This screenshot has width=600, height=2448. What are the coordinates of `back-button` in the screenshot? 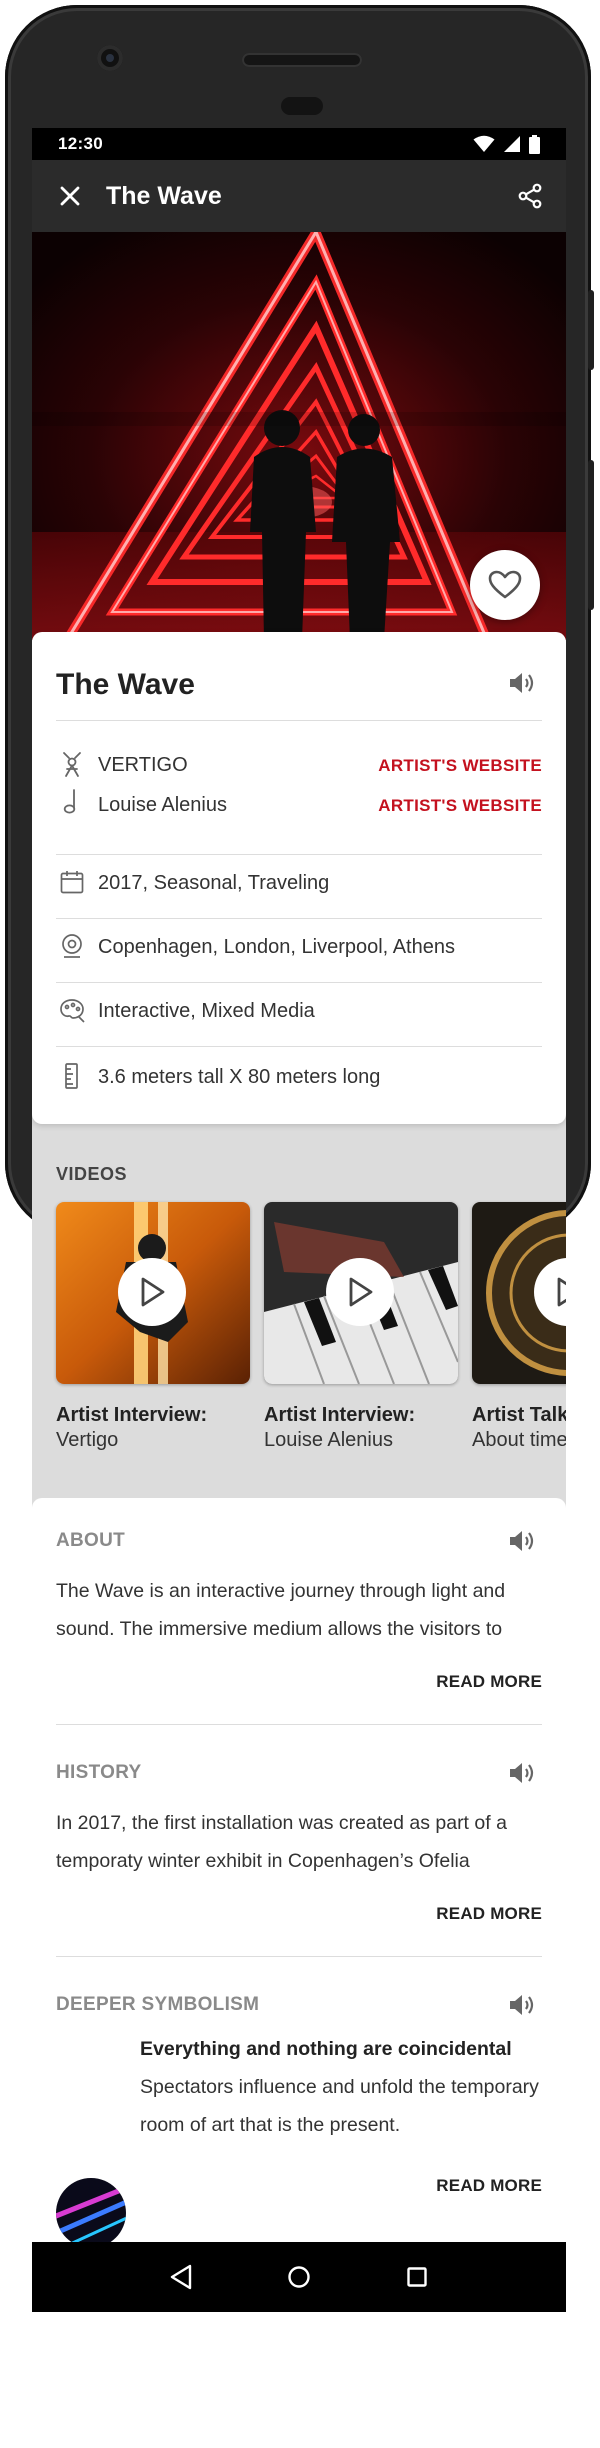 It's located at (181, 2277).